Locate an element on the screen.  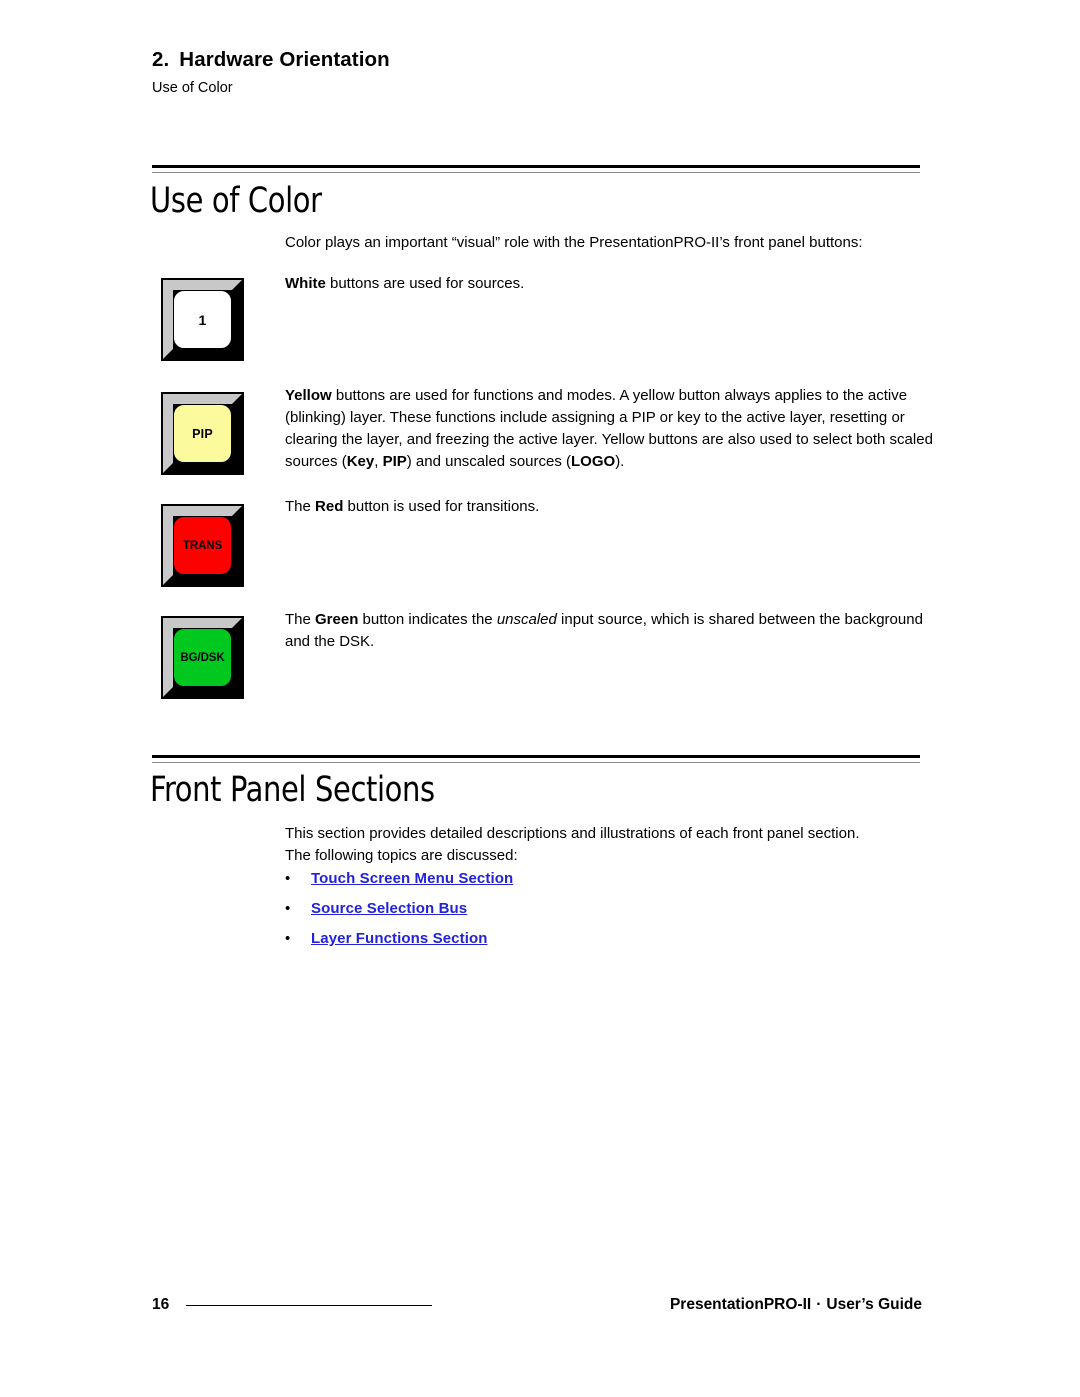
pip-button: PIP is located at coordinates (202, 433).